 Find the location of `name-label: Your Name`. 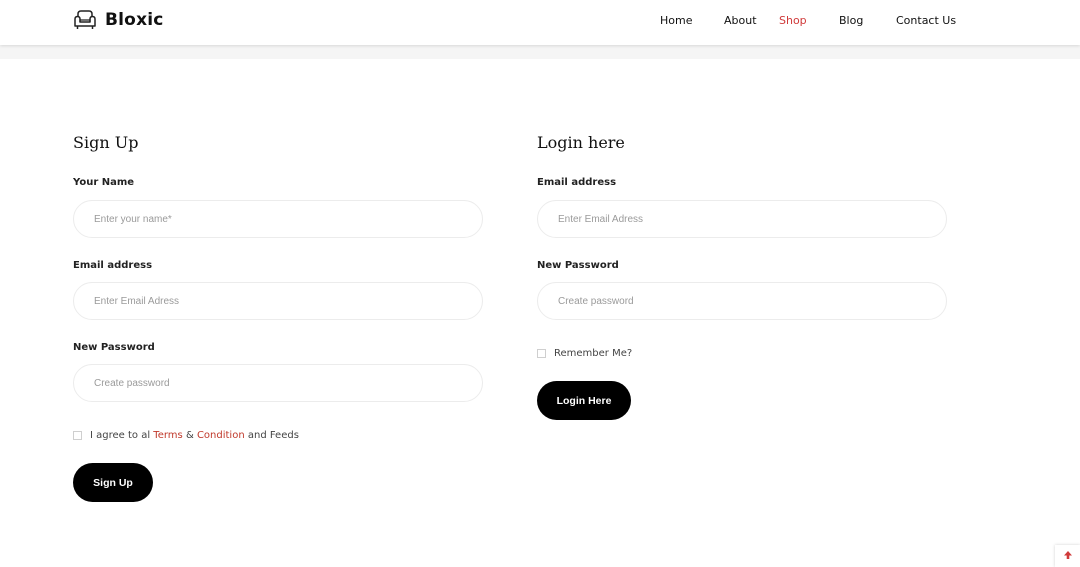

name-label: Your Name is located at coordinates (104, 182).